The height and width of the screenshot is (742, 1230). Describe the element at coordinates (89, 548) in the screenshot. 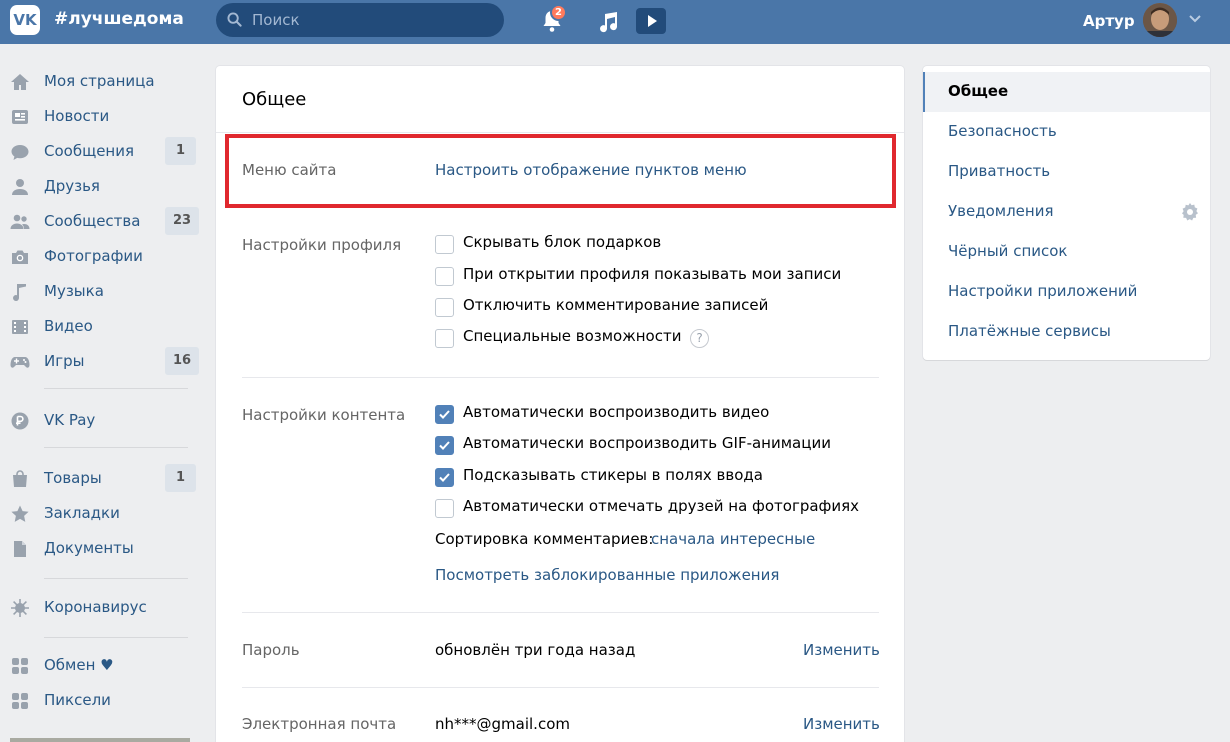

I see `sidebar-item-label: Документы` at that location.